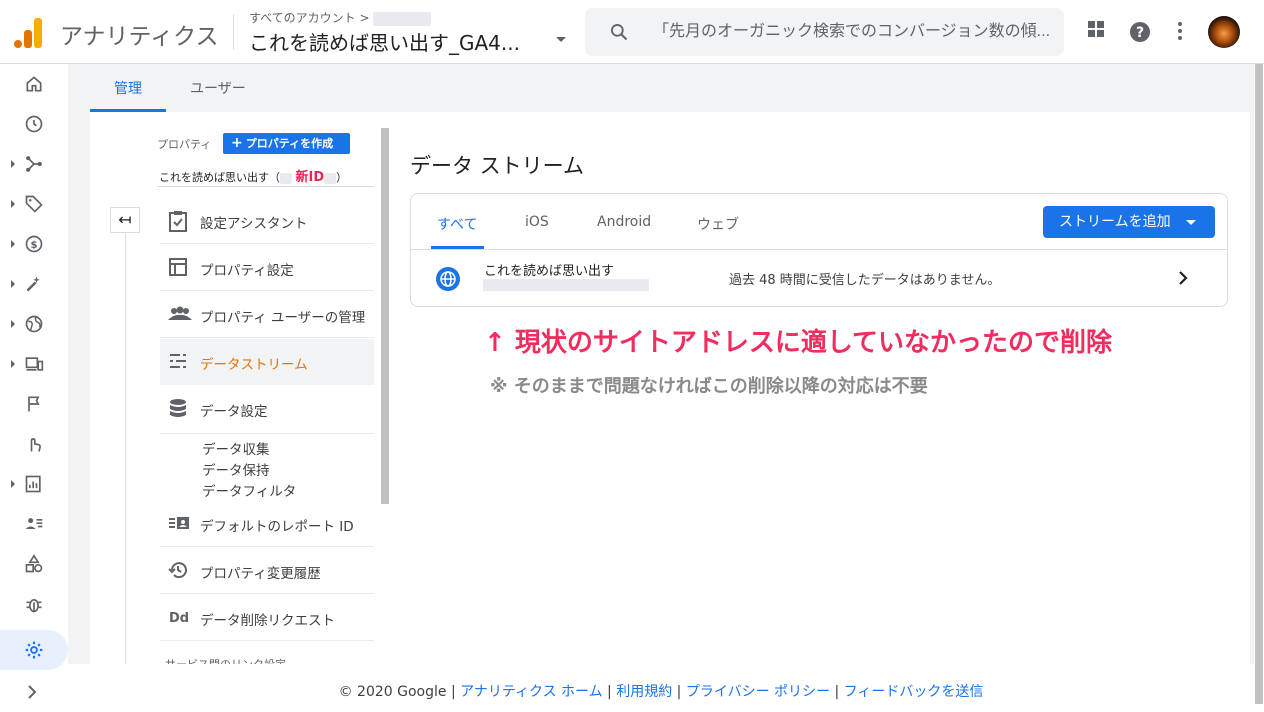  I want to click on sidebar-scrollbar, so click(385, 316).